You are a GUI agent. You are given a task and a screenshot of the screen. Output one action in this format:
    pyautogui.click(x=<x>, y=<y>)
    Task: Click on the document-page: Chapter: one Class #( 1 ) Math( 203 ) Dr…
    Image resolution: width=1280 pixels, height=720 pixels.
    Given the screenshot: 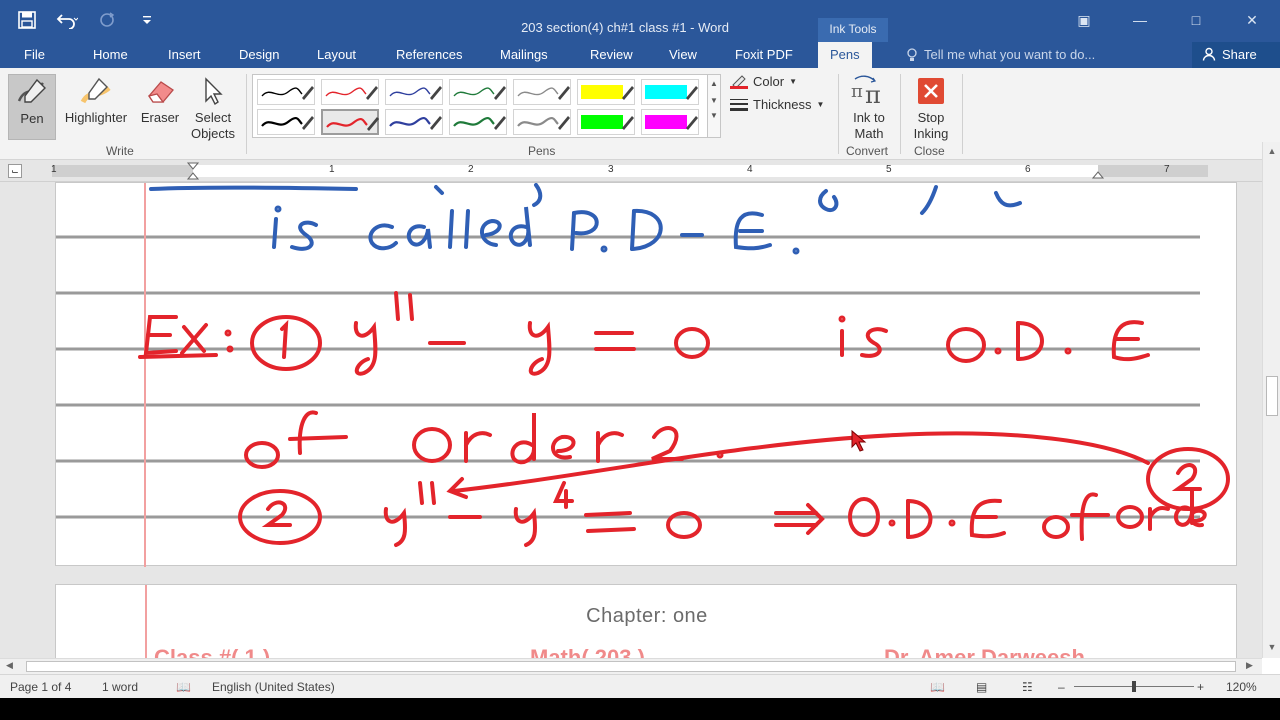 What is the action you would take?
    pyautogui.click(x=646, y=621)
    